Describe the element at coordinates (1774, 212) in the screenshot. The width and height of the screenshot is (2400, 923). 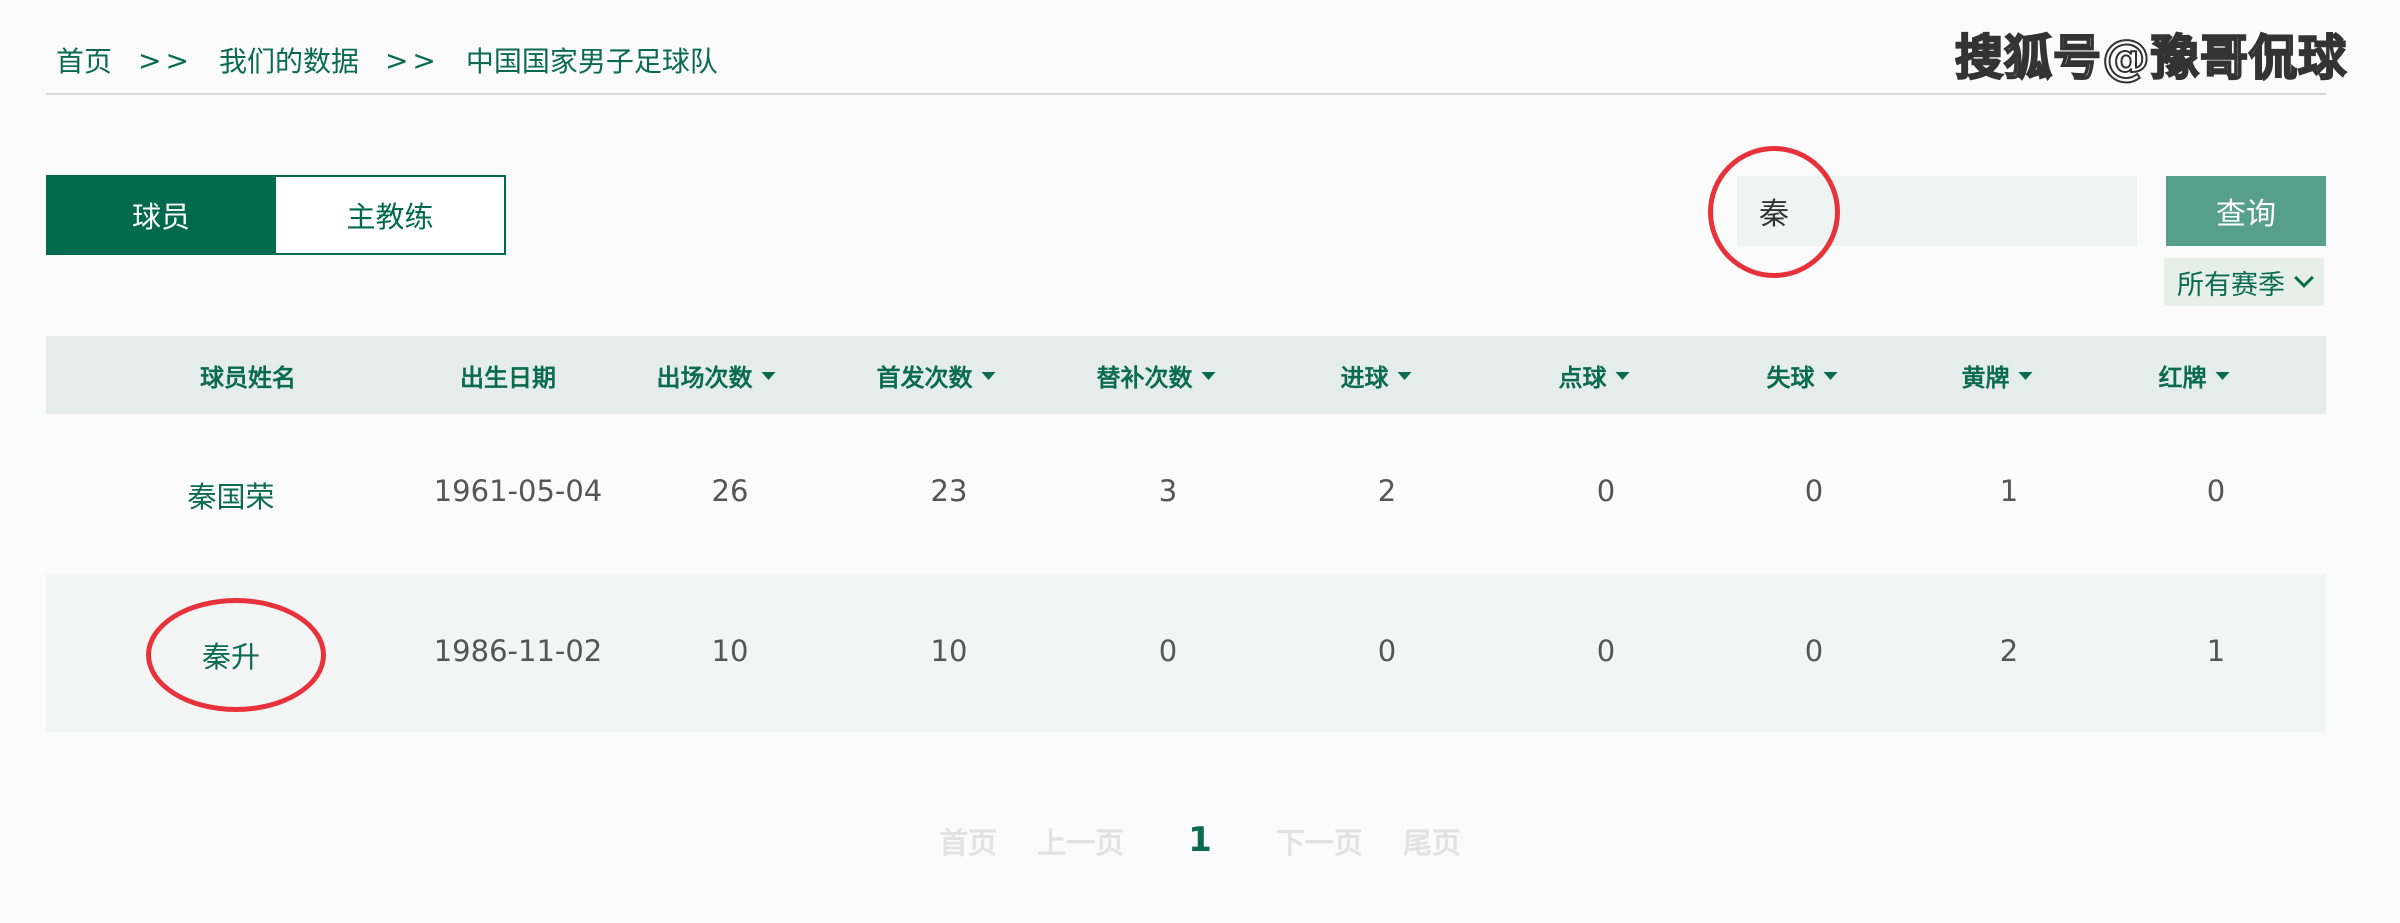
I see `annotation-circle-search` at that location.